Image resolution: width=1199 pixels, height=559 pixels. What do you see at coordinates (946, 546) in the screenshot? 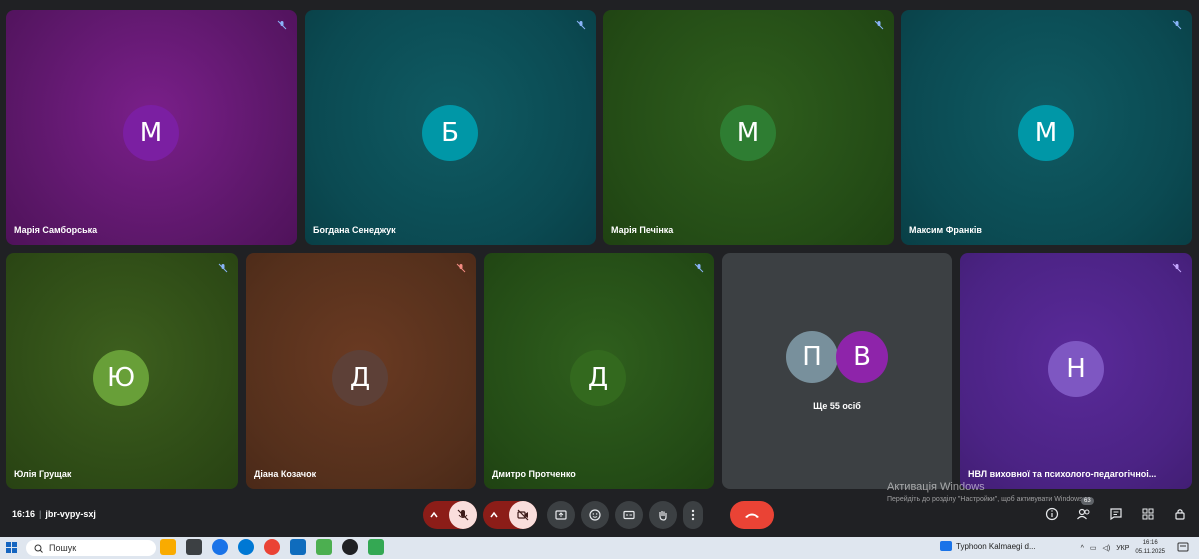
I see `weather-icon` at bounding box center [946, 546].